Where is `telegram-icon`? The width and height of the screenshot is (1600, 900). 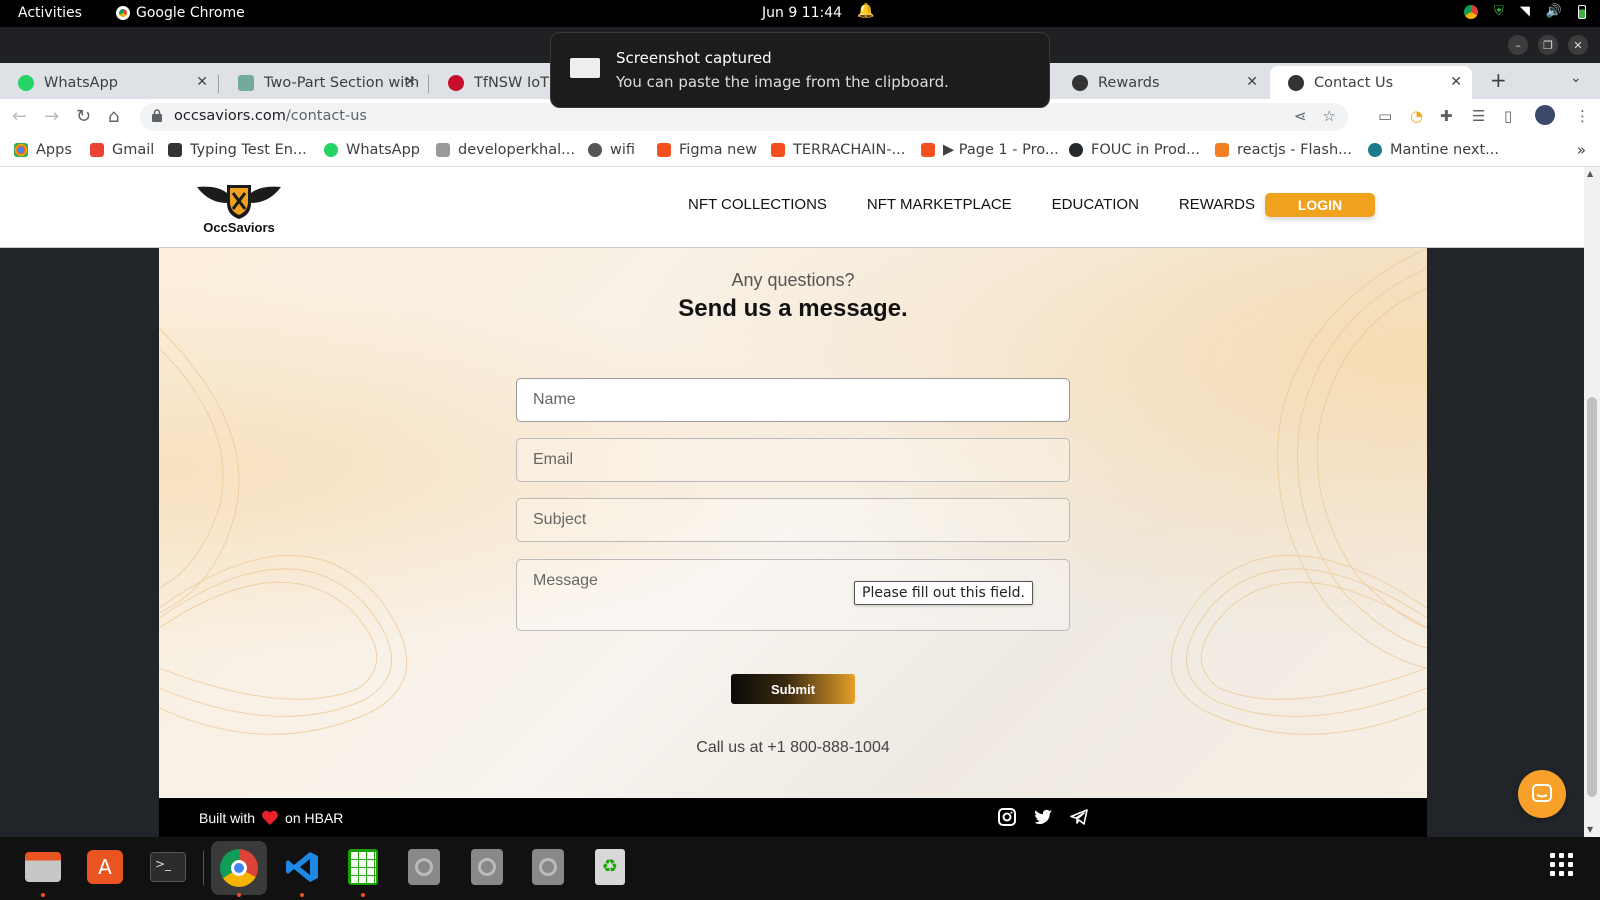
telegram-icon is located at coordinates (1079, 817).